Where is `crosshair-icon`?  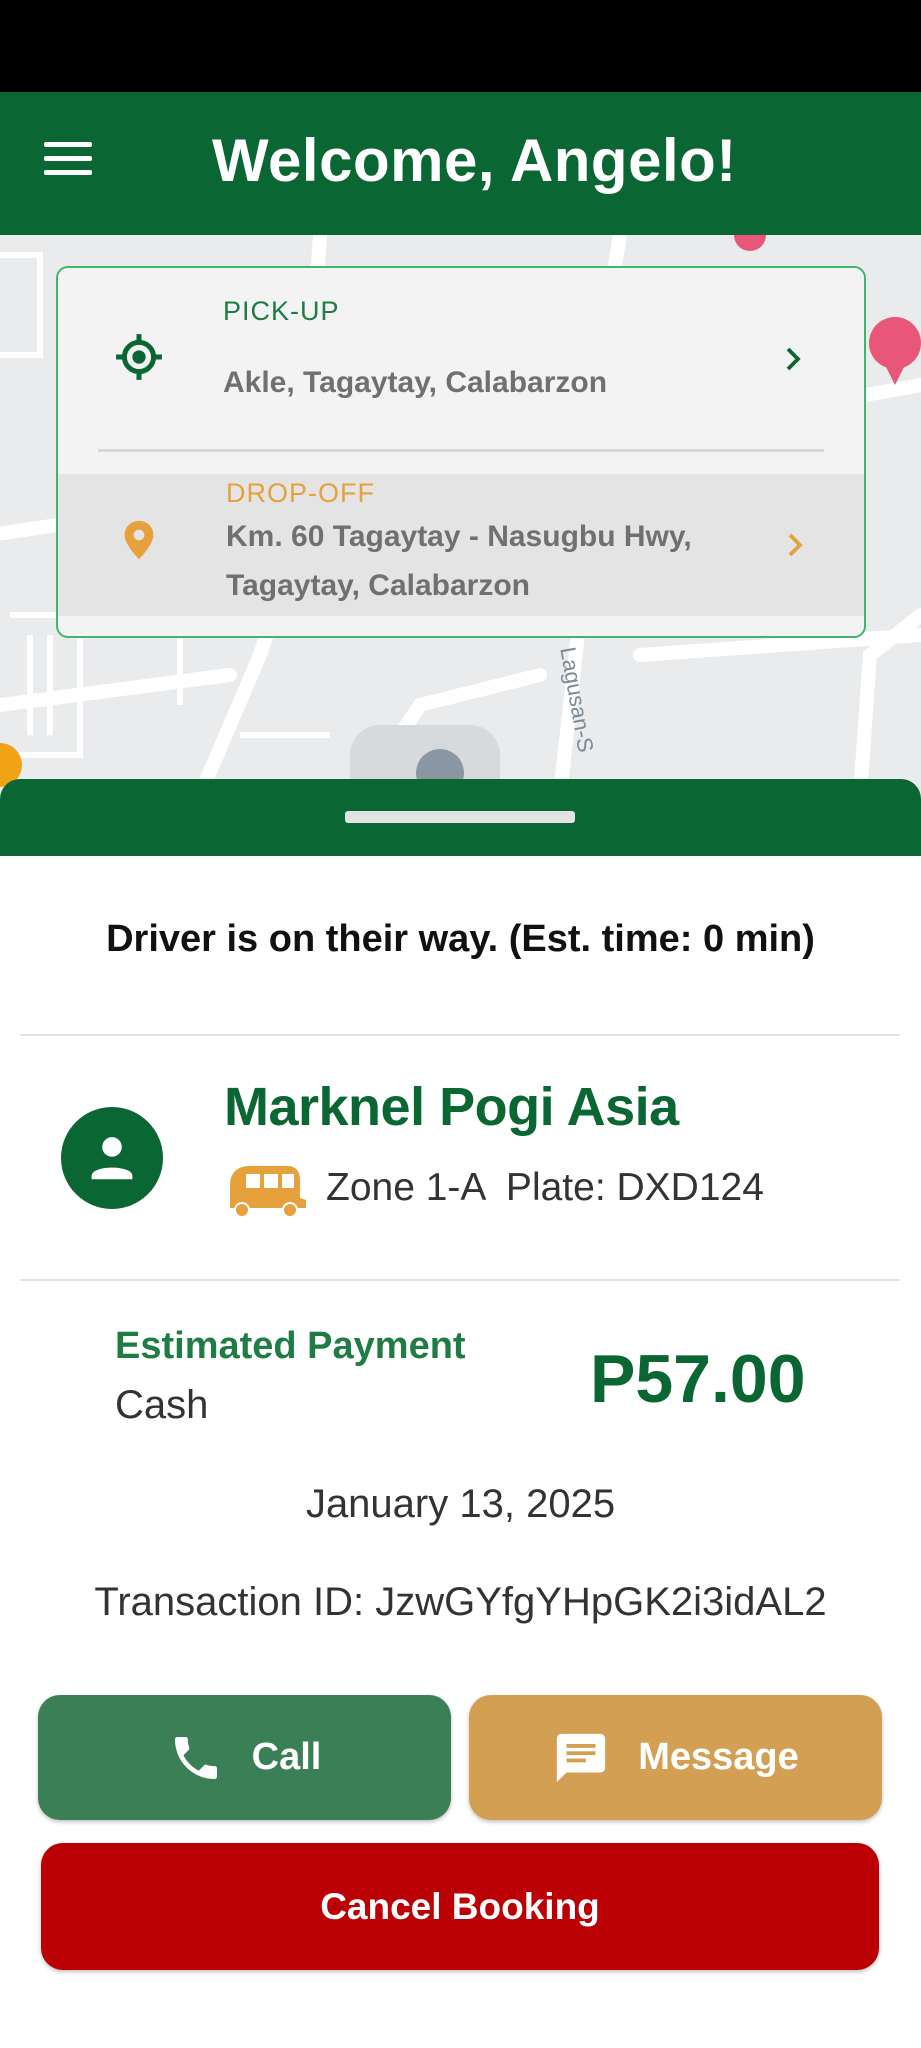
crosshair-icon is located at coordinates (139, 357).